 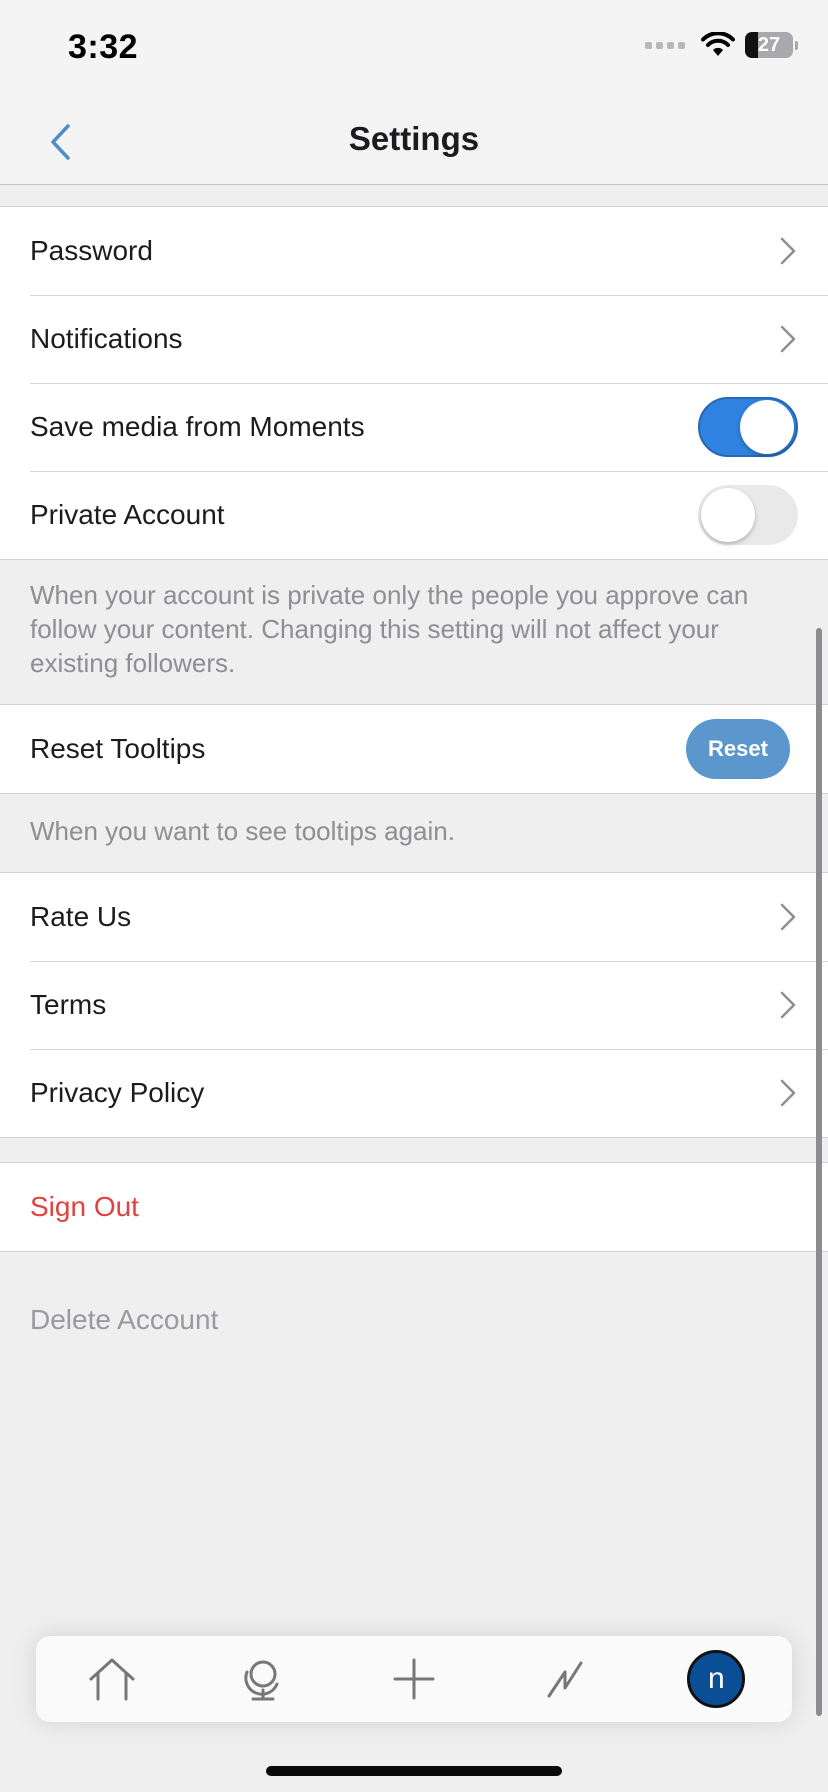 What do you see at coordinates (819, 1172) in the screenshot?
I see `scrollbar` at bounding box center [819, 1172].